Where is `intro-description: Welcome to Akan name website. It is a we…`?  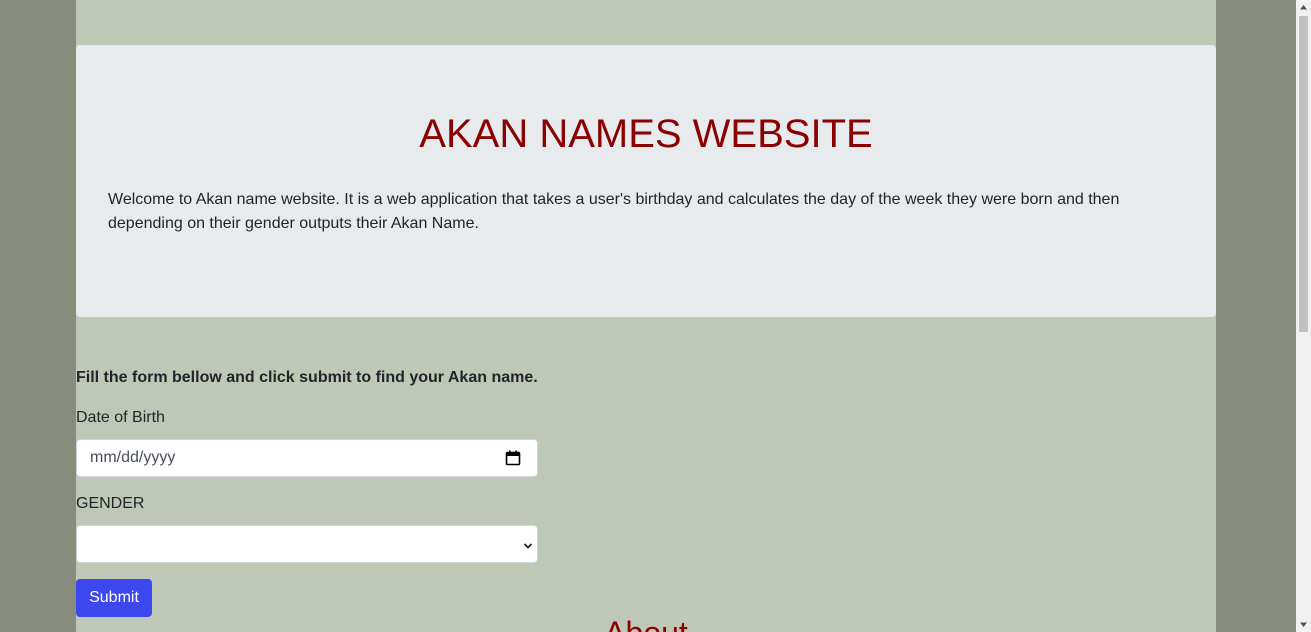
intro-description: Welcome to Akan name website. It is a we… is located at coordinates (614, 211).